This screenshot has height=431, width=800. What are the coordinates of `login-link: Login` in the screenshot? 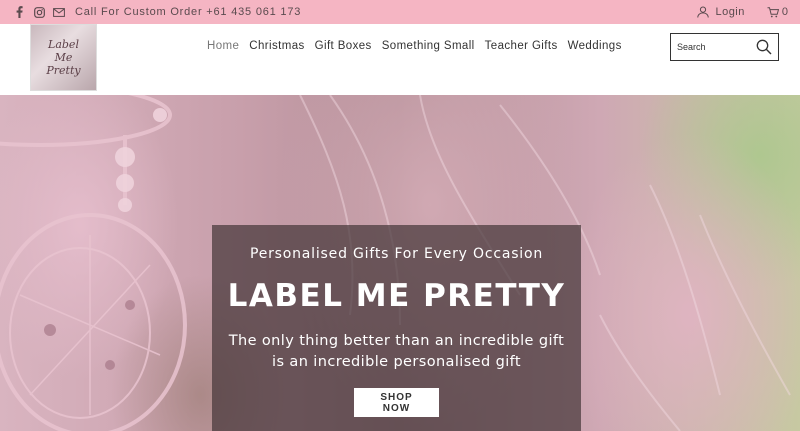 It's located at (720, 12).